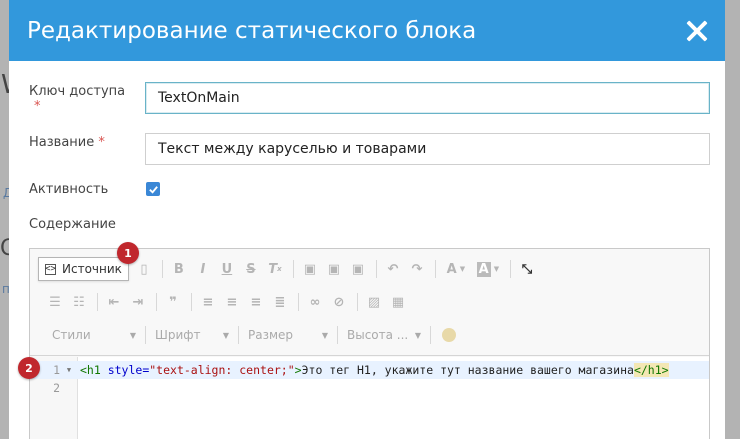 The width and height of the screenshot is (740, 439). I want to click on content-label: Содержание, so click(72, 224).